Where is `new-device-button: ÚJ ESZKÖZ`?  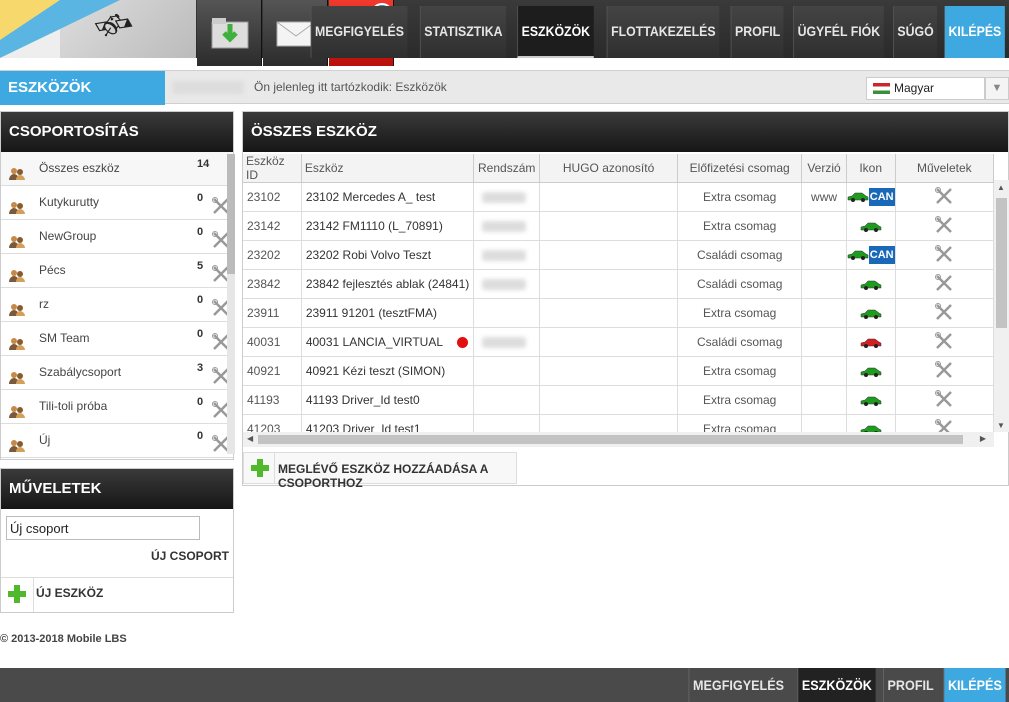
new-device-button: ÚJ ESZKÖZ is located at coordinates (69, 593).